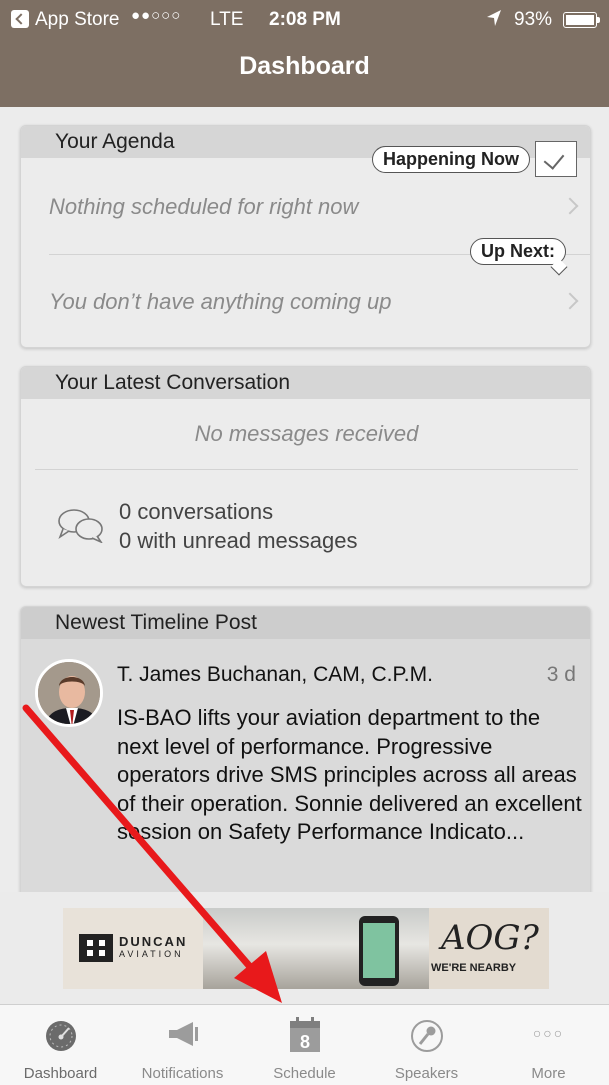  I want to click on happening-now-row: Nothing scheduled for right now, so click(305, 206).